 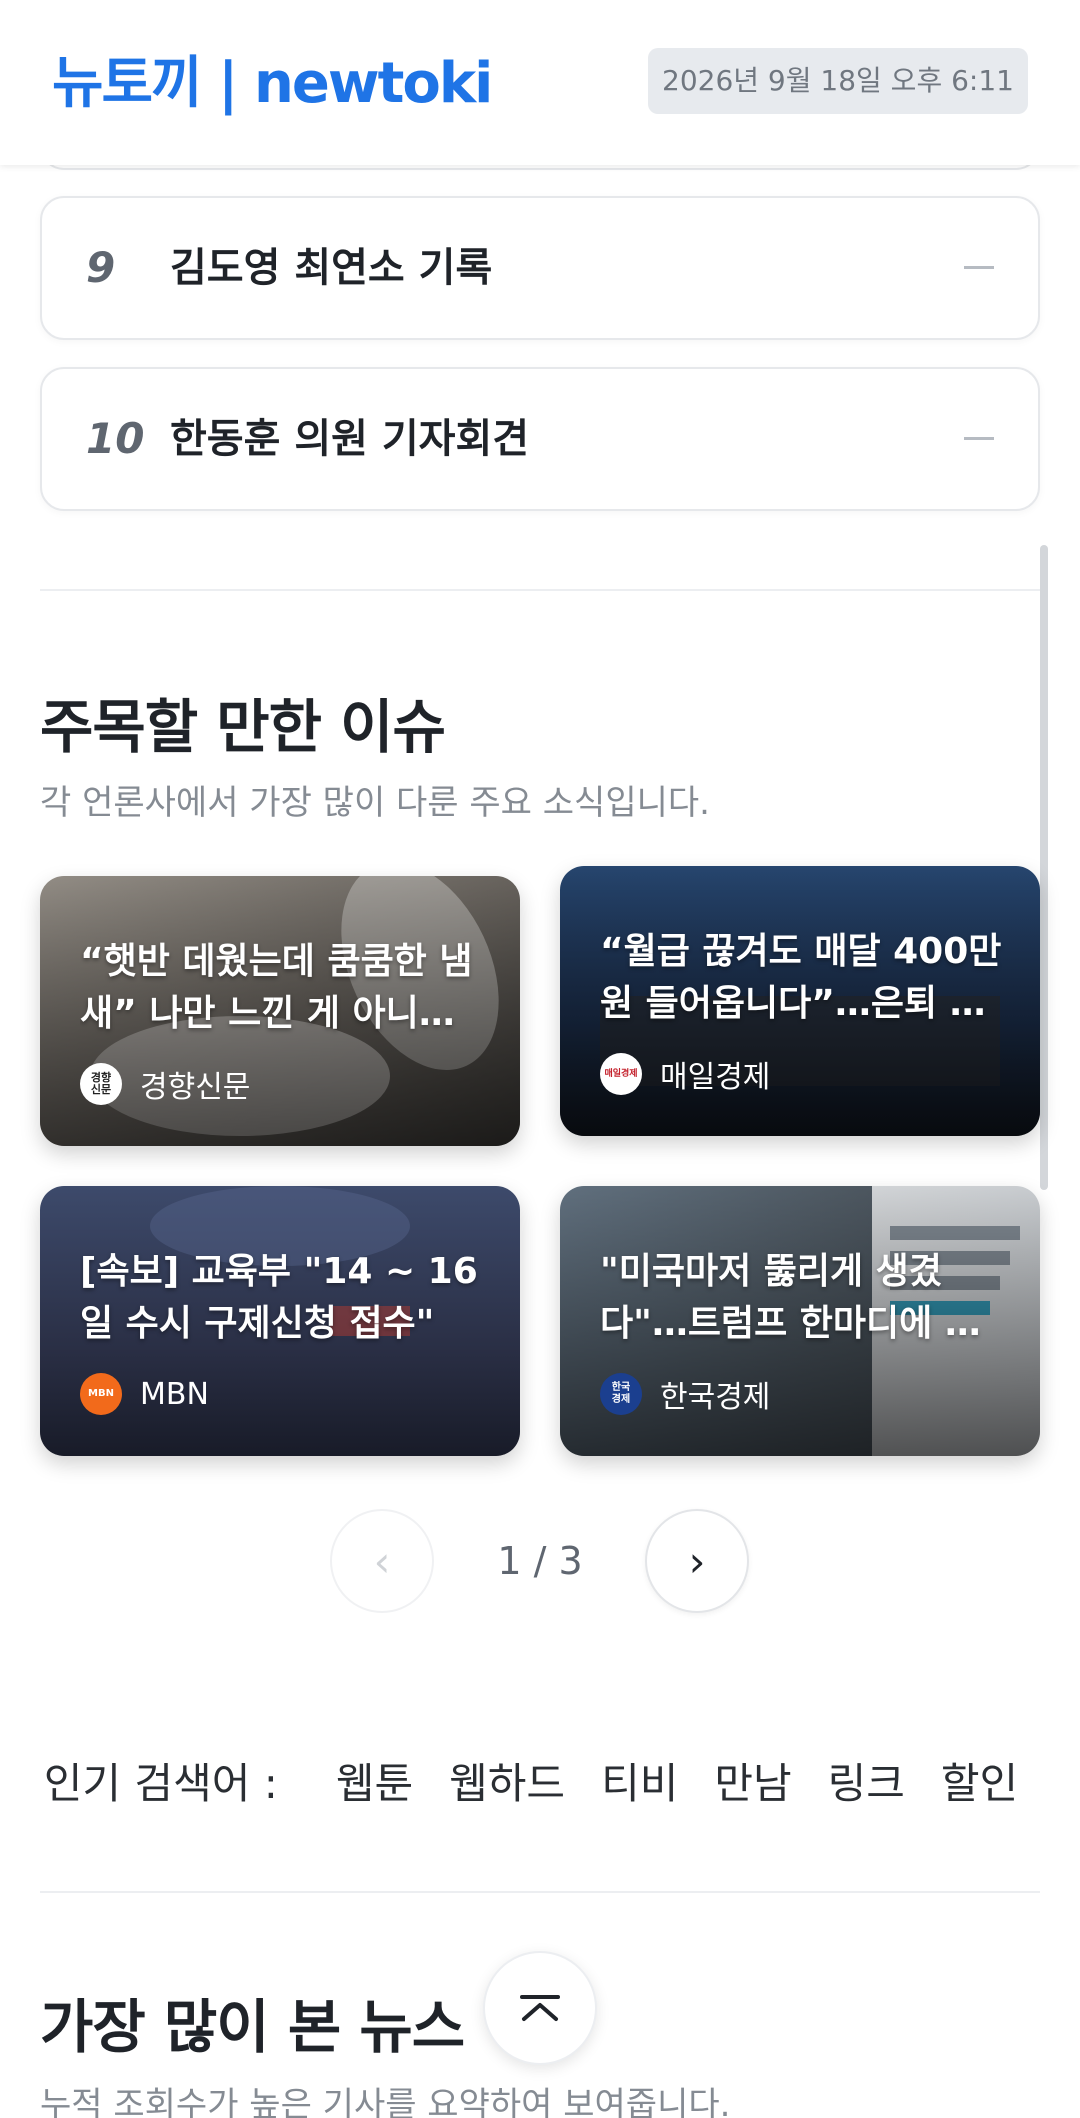 I want to click on hankyung-logo-icon: 한국 경제, so click(x=621, y=1394).